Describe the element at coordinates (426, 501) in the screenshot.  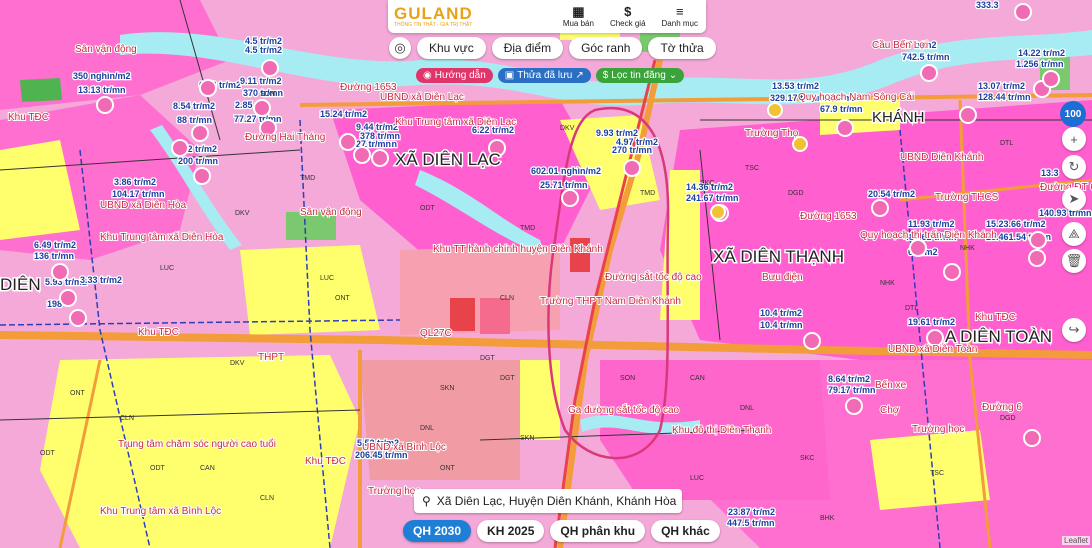
I see `location-pin-icon: ⚲` at that location.